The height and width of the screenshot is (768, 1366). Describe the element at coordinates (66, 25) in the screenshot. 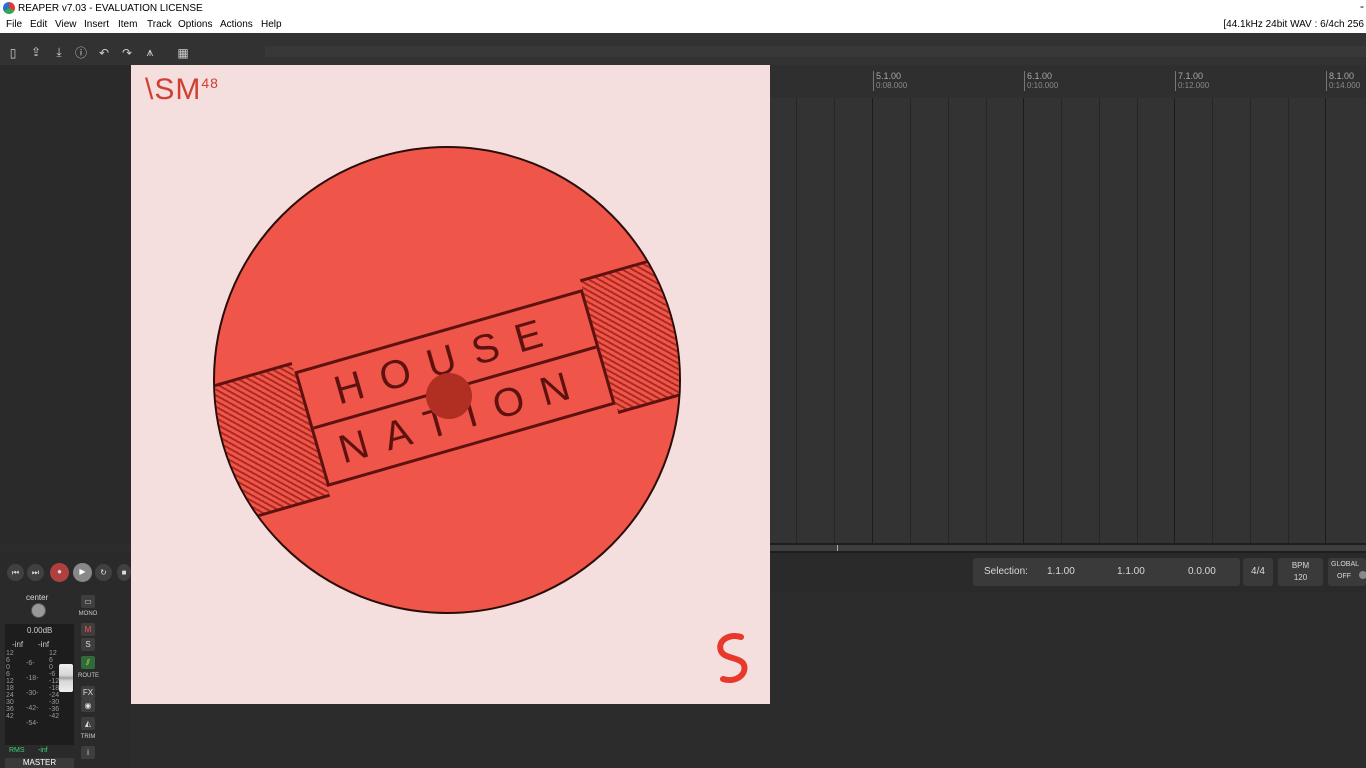

I see `menu-view: View` at that location.